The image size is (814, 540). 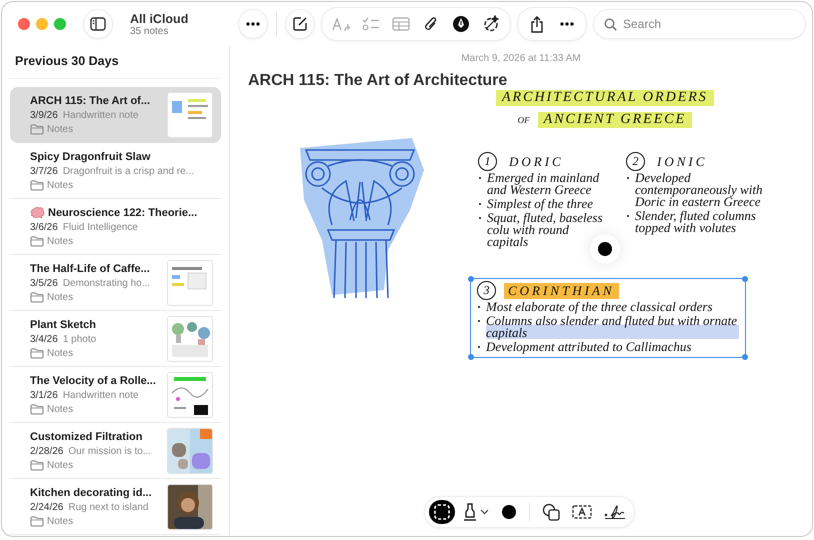 What do you see at coordinates (615, 512) in the screenshot?
I see `signature-icon` at bounding box center [615, 512].